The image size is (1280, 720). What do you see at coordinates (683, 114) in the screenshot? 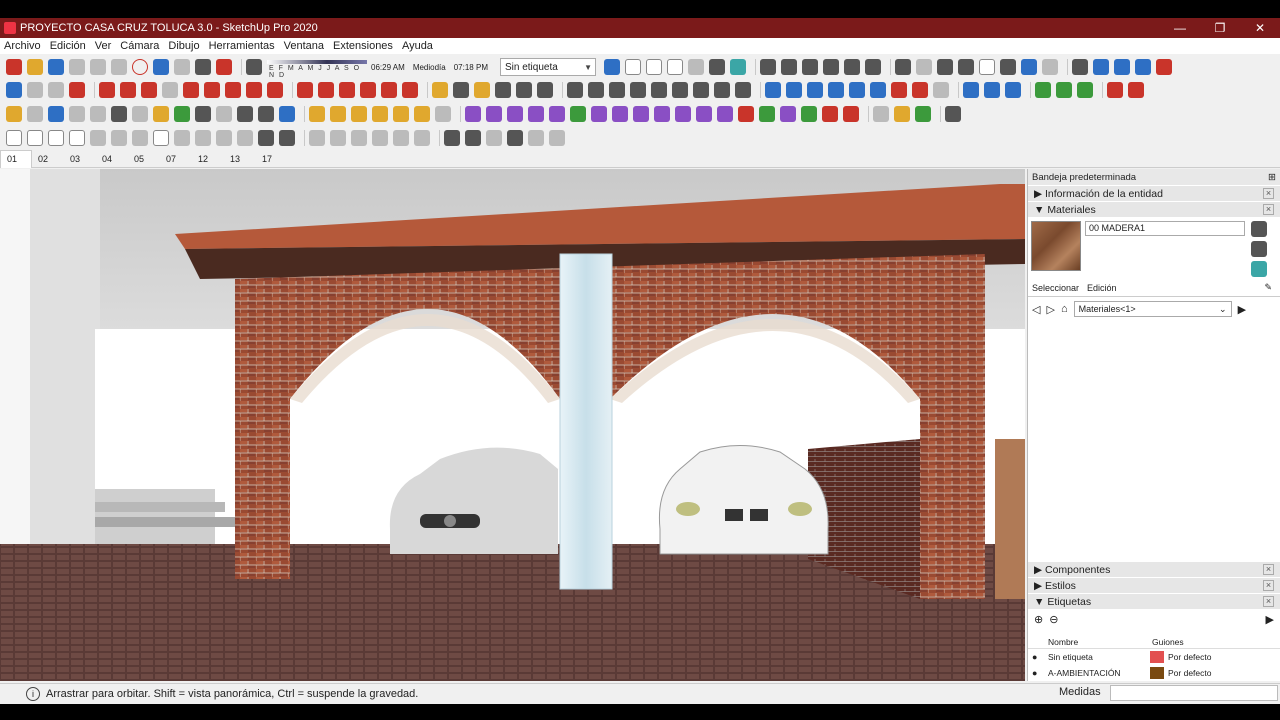
I see `curve-k-icon` at bounding box center [683, 114].